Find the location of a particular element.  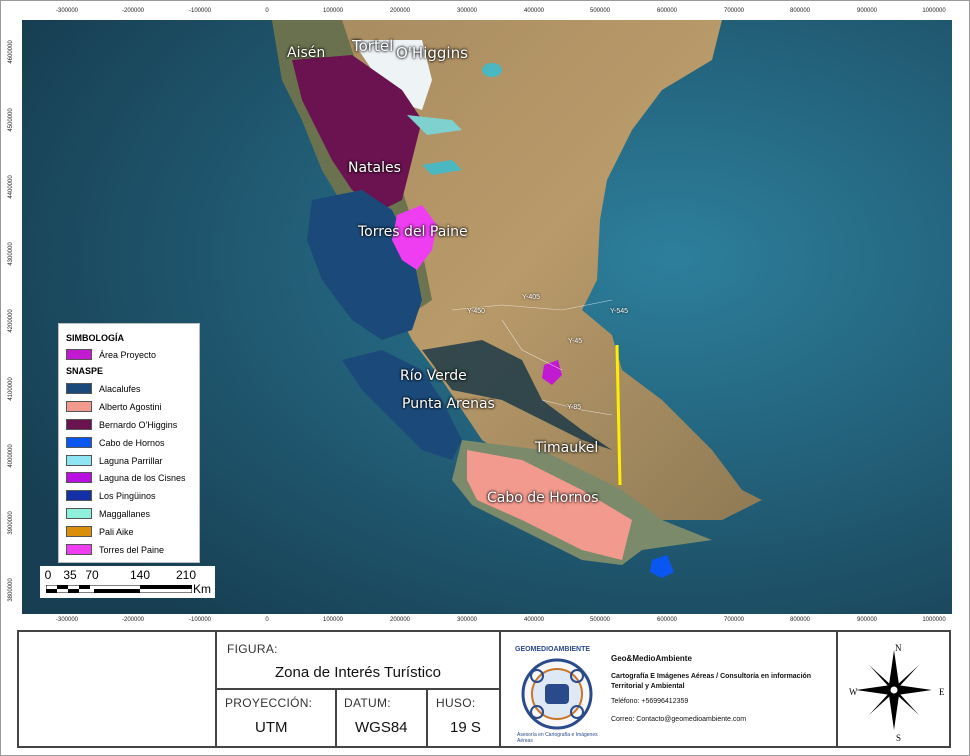

legend-item: Bernardo O'Higgins is located at coordinates (121, 424).